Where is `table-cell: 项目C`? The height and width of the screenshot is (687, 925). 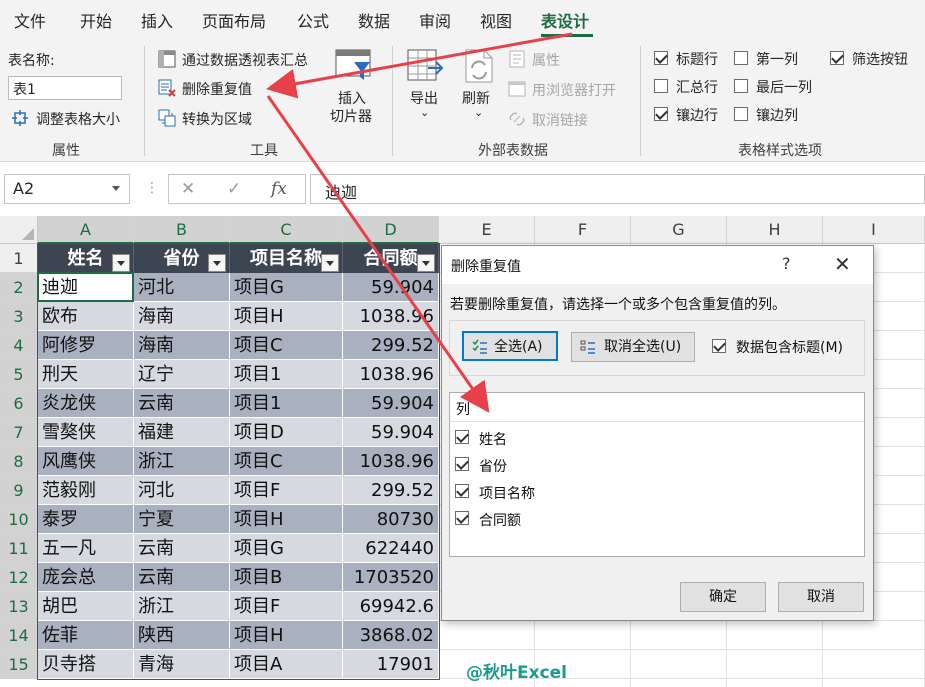
table-cell: 项目C is located at coordinates (286, 345).